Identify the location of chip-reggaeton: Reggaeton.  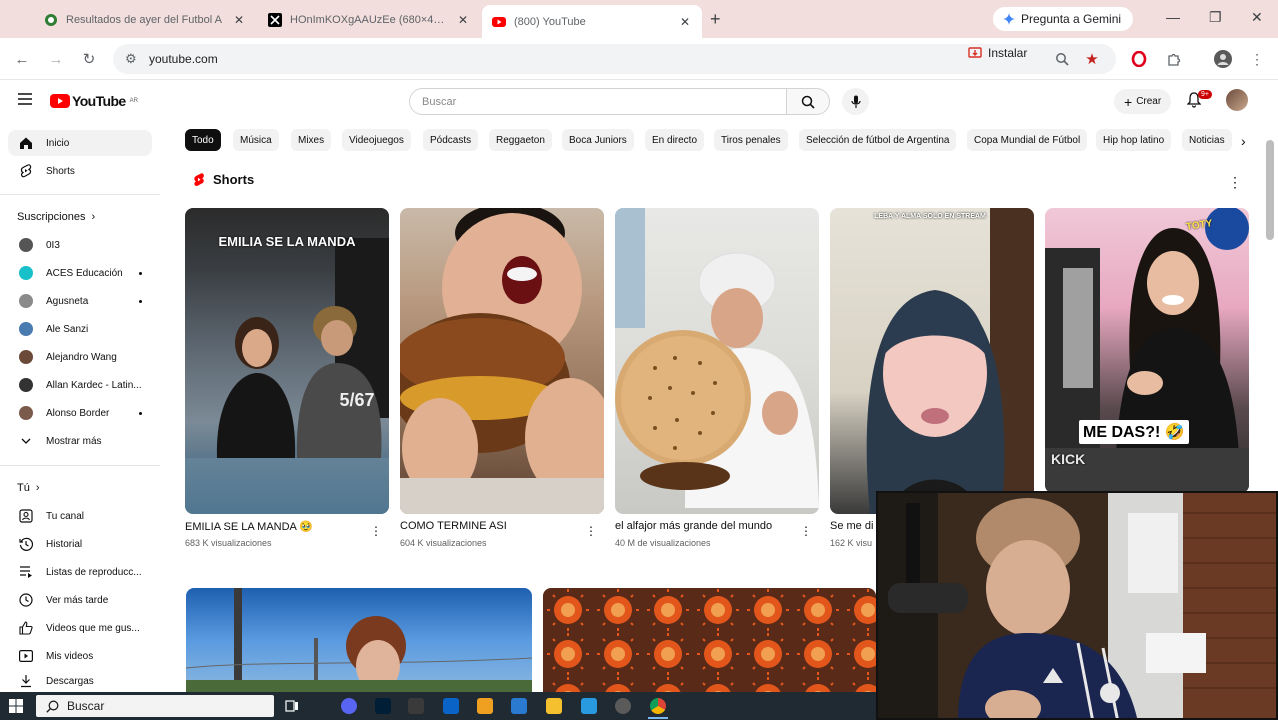
(520, 140).